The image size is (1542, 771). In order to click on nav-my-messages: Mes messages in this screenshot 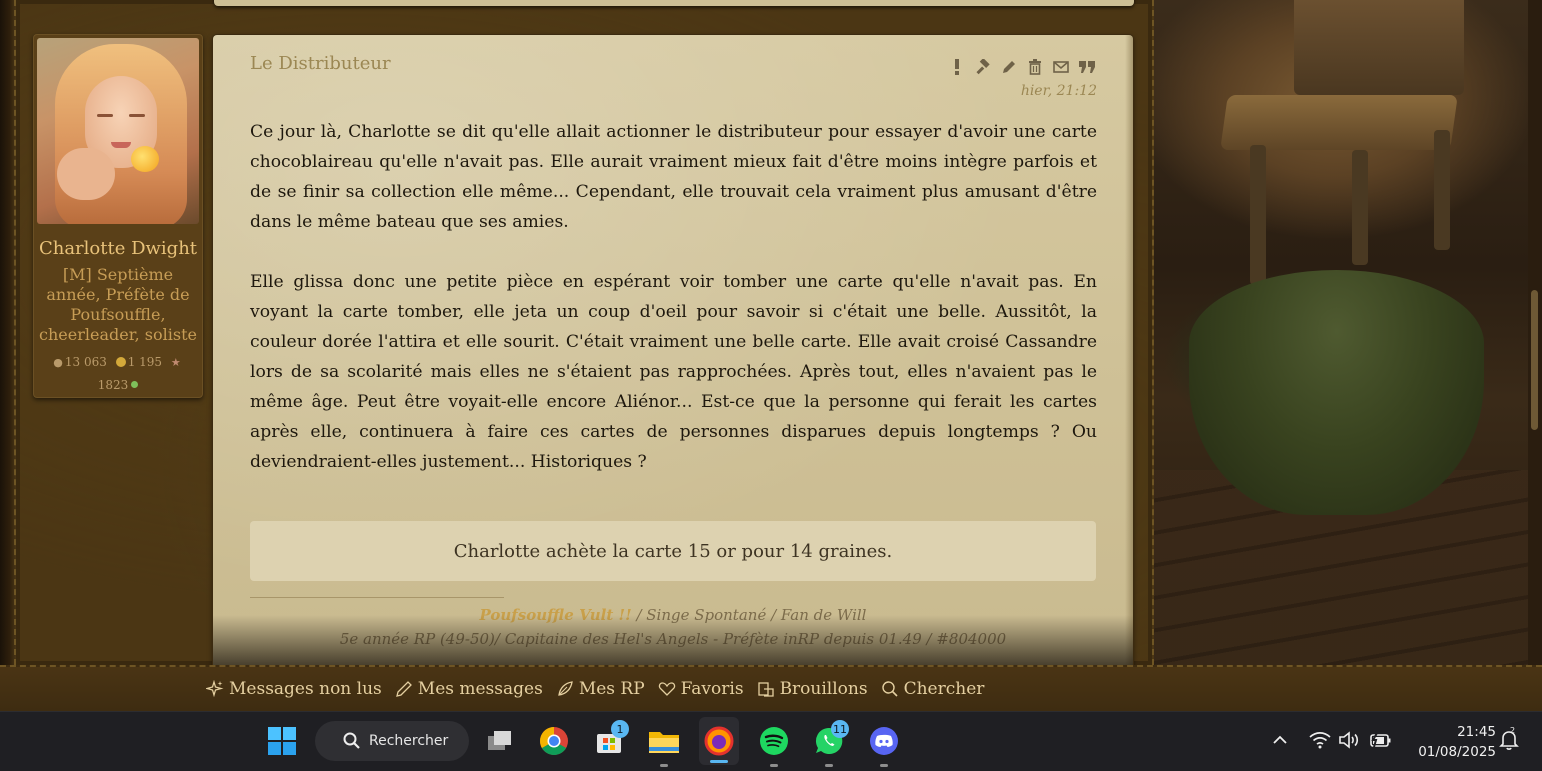, I will do `click(469, 689)`.